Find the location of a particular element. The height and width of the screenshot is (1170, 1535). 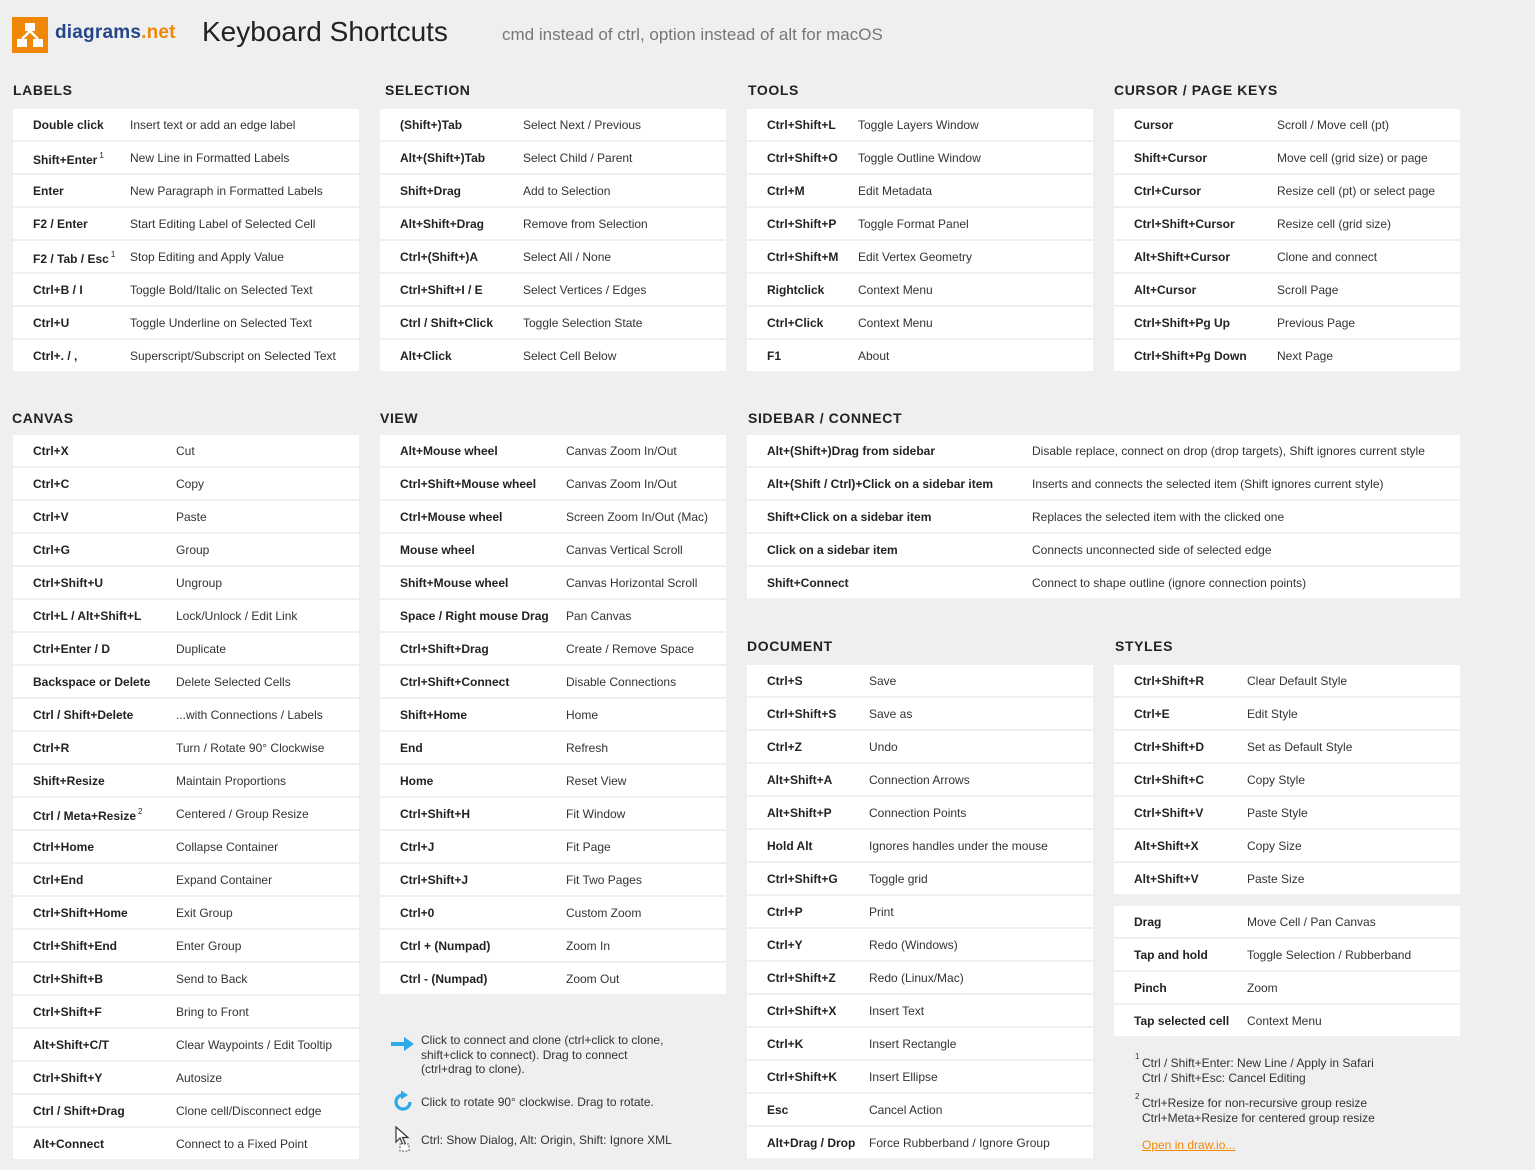

shortcut-description: Maintain Proportions is located at coordinates (231, 781).